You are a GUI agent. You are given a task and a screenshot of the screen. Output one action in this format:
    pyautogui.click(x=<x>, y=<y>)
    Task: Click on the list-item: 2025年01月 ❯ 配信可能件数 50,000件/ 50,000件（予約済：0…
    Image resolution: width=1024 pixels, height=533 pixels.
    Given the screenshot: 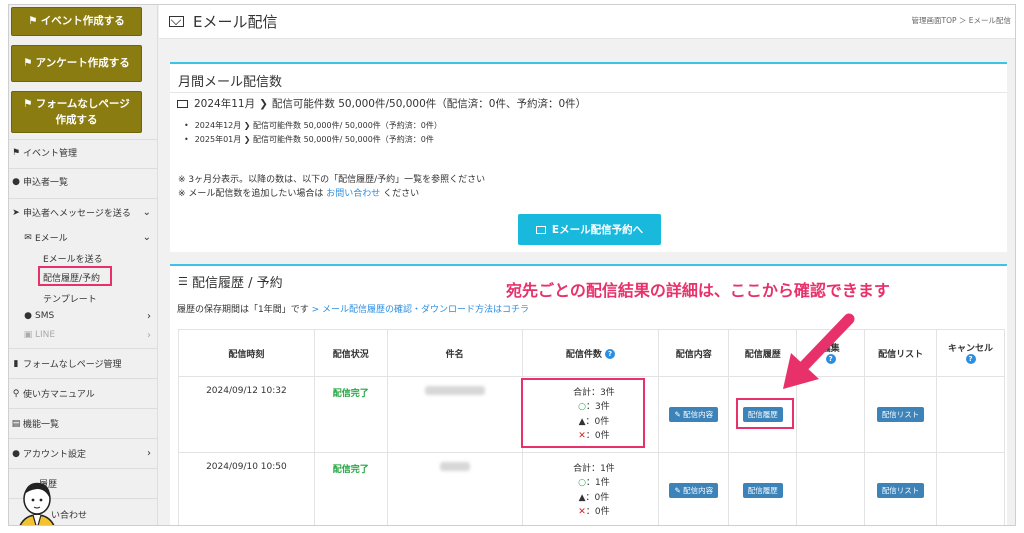 What is the action you would take?
    pyautogui.click(x=309, y=139)
    